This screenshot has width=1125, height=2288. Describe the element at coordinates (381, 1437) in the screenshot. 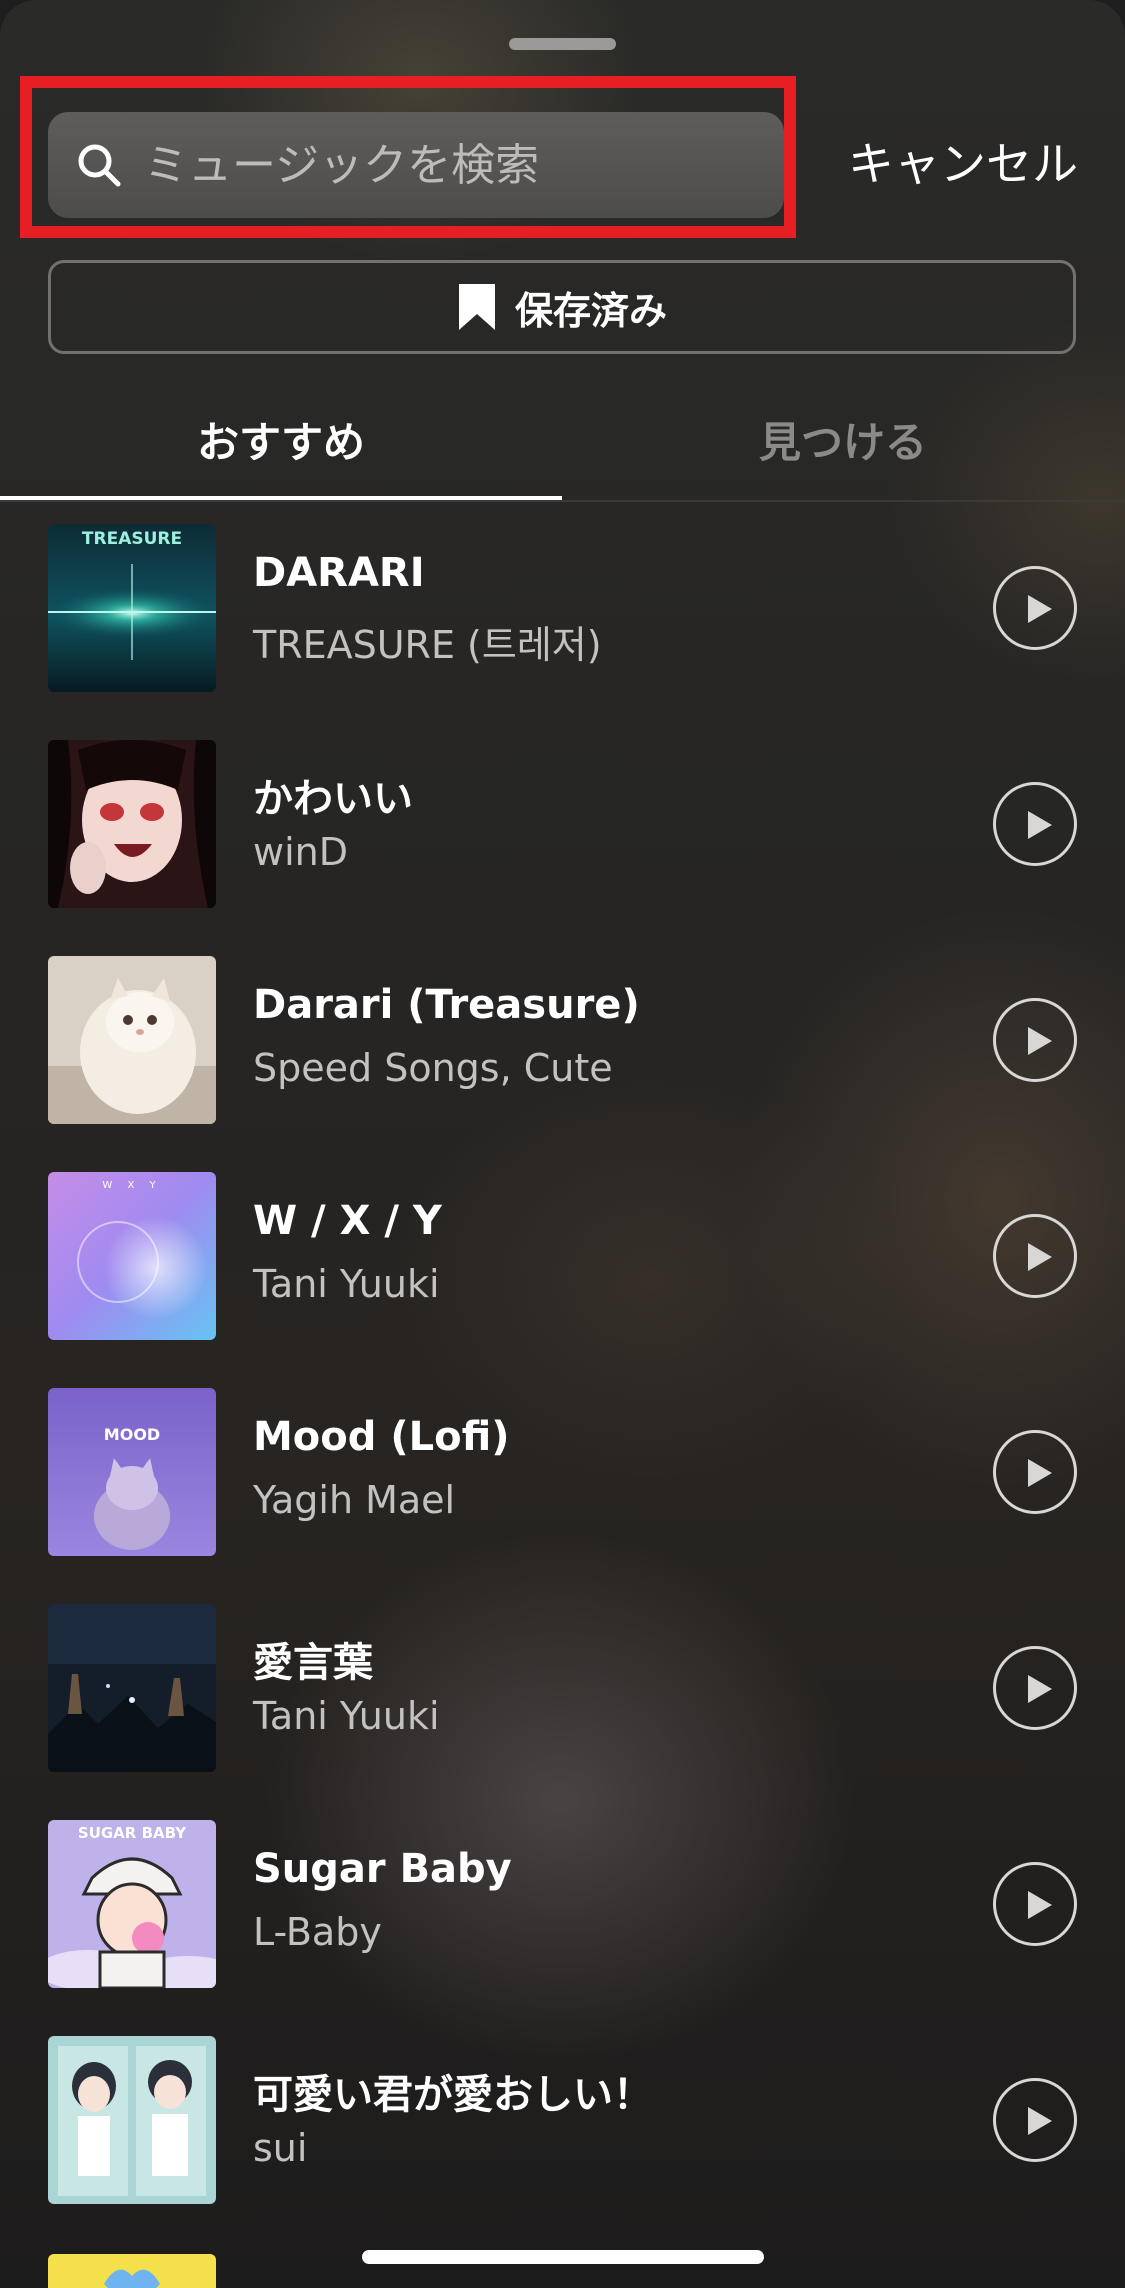

I see `track-title: Mood (Lofi)` at that location.